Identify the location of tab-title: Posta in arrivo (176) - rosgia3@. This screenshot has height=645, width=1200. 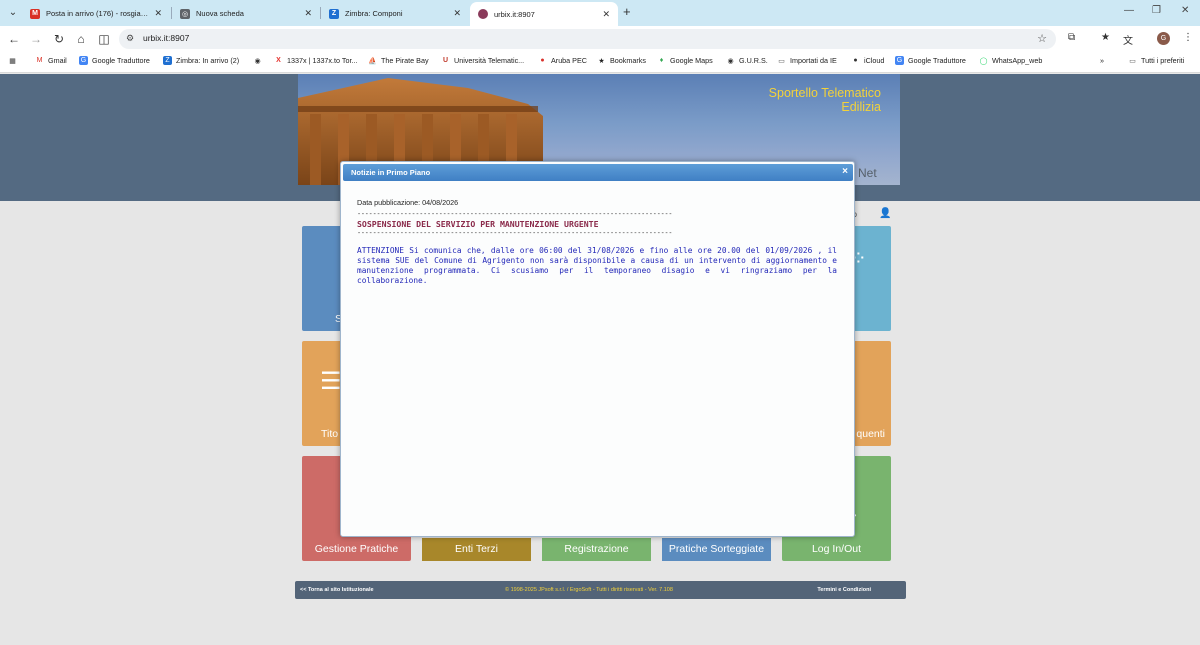
(97, 13).